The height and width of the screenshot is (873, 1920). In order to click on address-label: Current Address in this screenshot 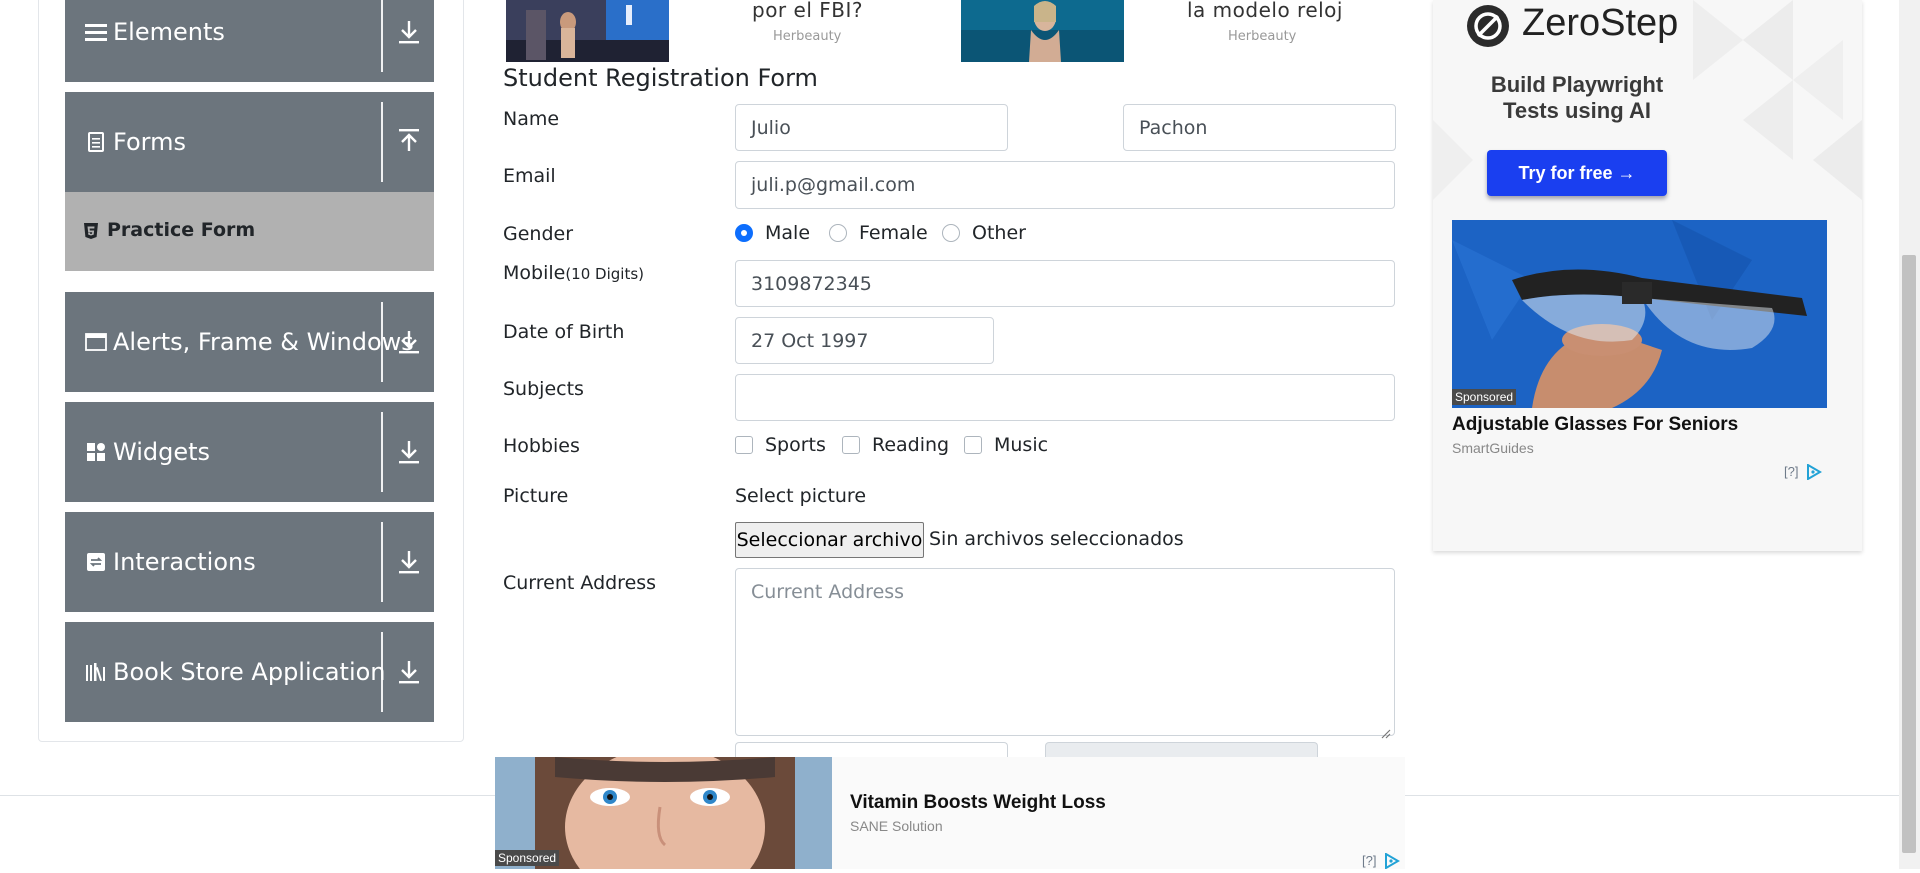, I will do `click(580, 583)`.